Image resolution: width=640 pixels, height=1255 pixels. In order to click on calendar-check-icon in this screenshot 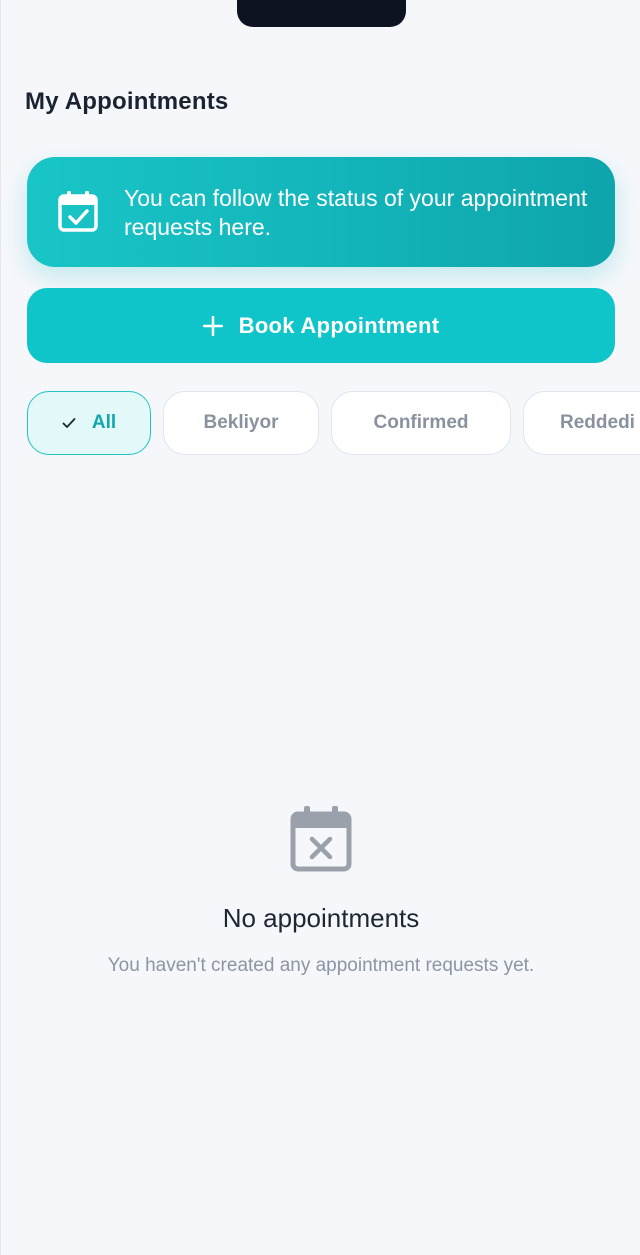, I will do `click(78, 211)`.